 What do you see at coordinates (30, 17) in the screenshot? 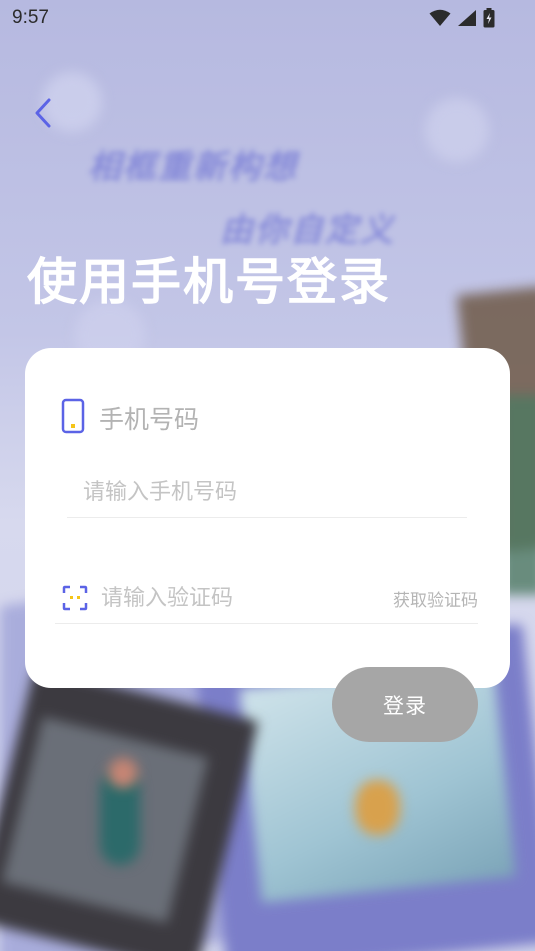
I see `status-time: 9:57` at bounding box center [30, 17].